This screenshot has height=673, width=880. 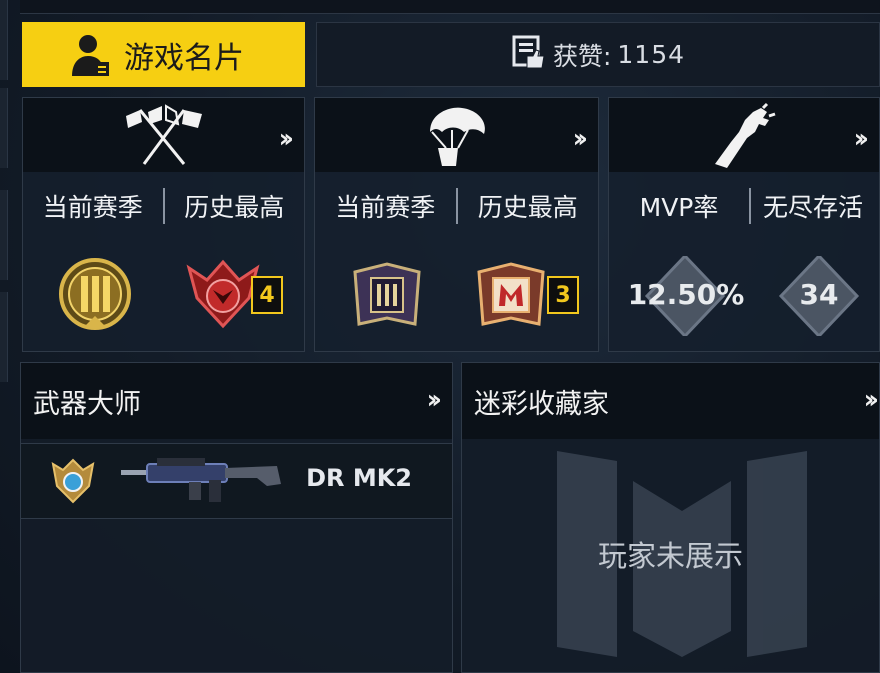 What do you see at coordinates (184, 58) in the screenshot?
I see `tab-label: 游戏名片` at bounding box center [184, 58].